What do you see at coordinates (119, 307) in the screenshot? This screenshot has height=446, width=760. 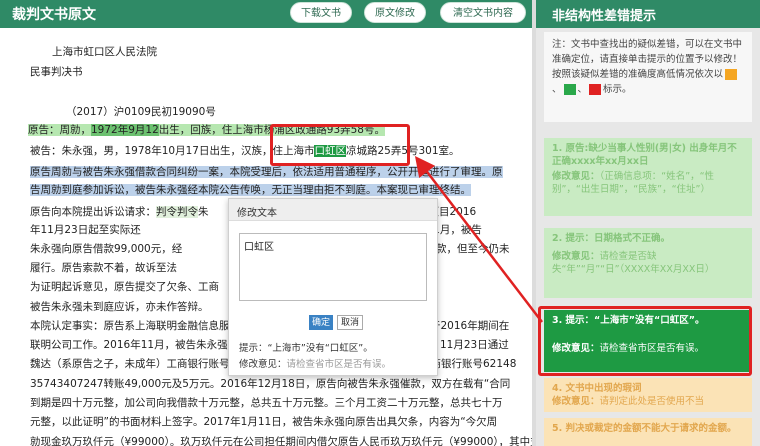 I see `text-line-13: 被告朱永强未到庭应诉，亦未作答辩。` at bounding box center [119, 307].